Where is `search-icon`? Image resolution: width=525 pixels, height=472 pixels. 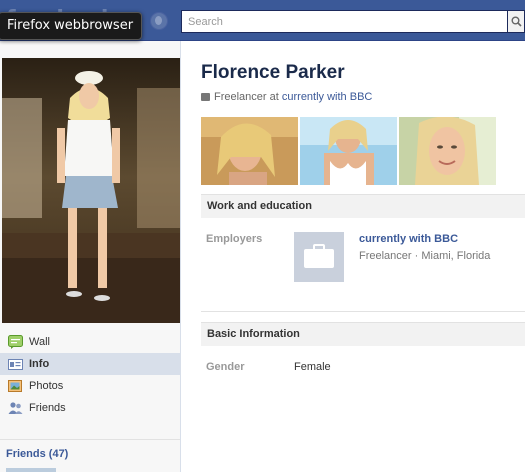 search-icon is located at coordinates (516, 21).